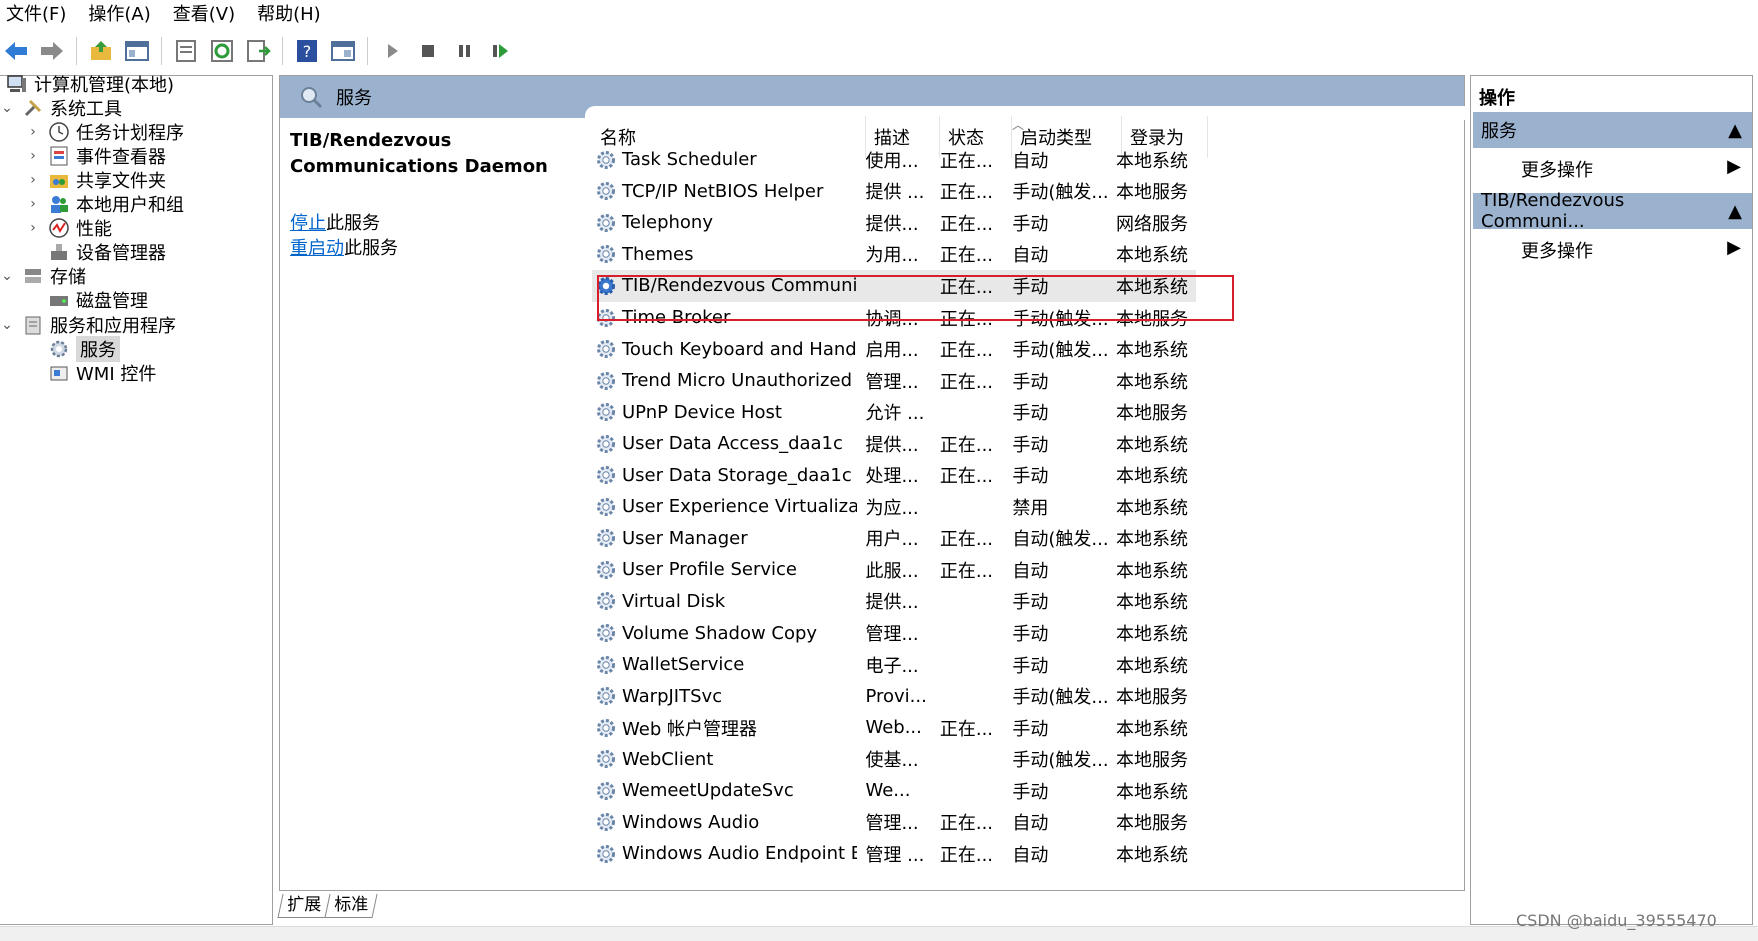 The width and height of the screenshot is (1758, 941). Describe the element at coordinates (304, 906) in the screenshot. I see `tab-extended: 扩展` at that location.